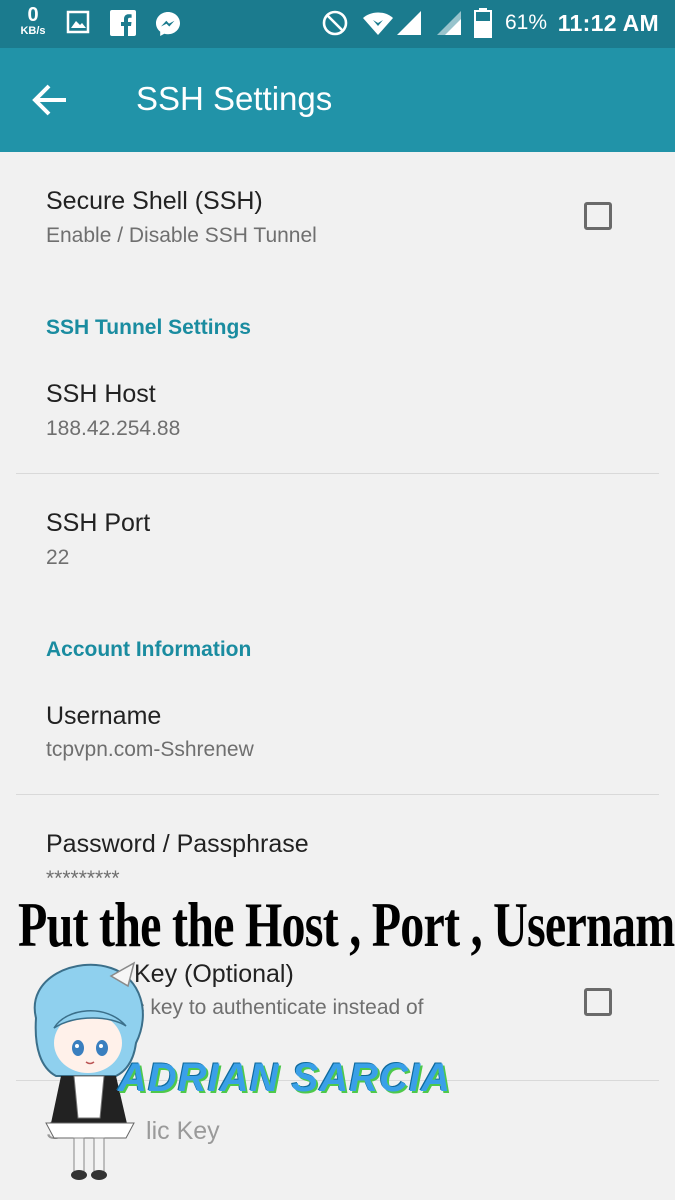  Describe the element at coordinates (33, 15) in the screenshot. I see `network-speed-value: 0` at that location.